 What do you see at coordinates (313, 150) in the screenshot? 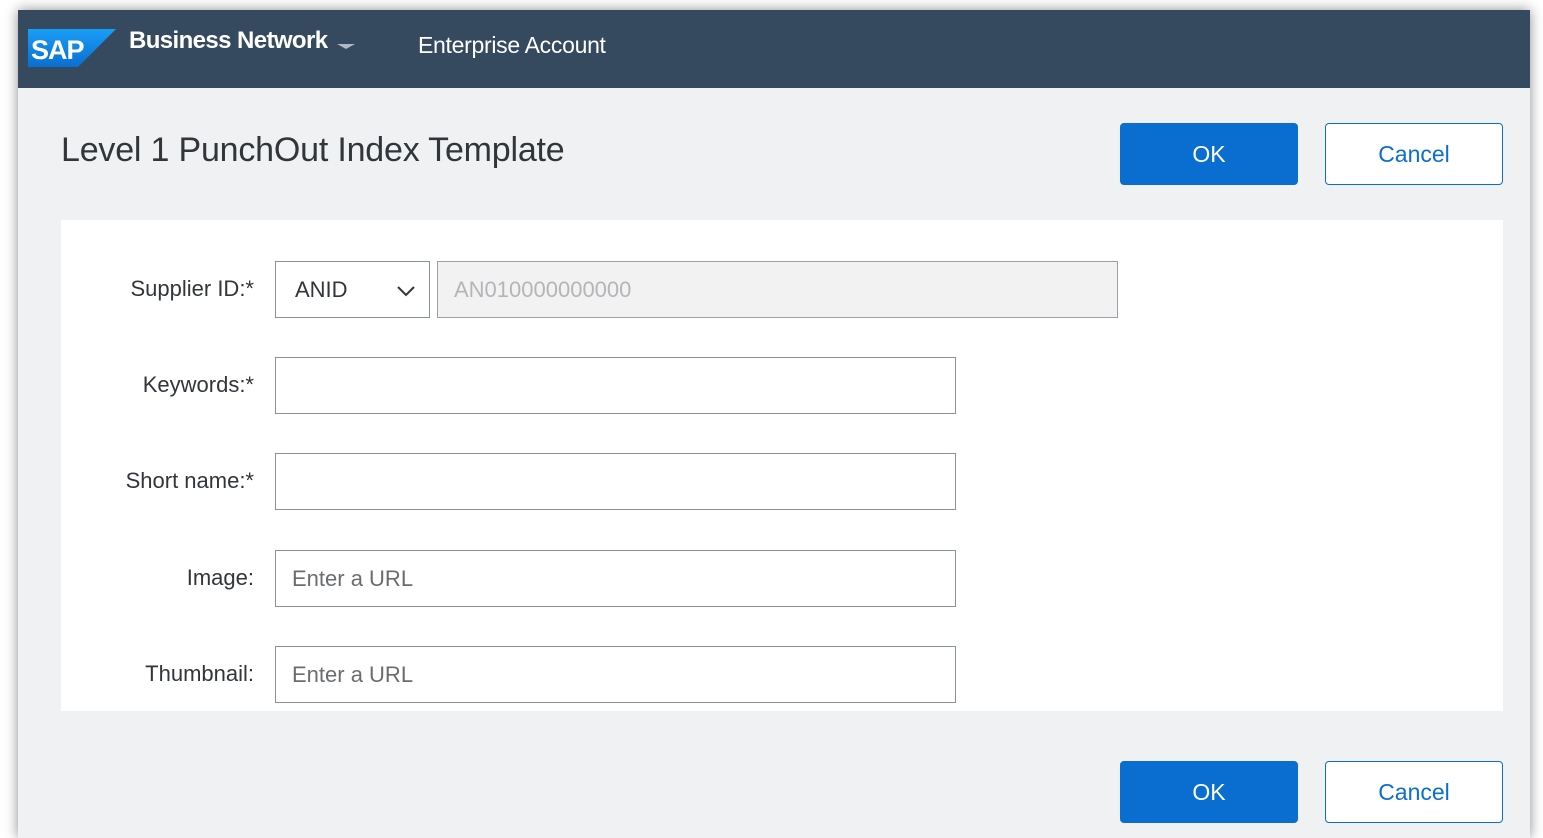
I see `page-title: Level 1 PunchOut Index Template` at bounding box center [313, 150].